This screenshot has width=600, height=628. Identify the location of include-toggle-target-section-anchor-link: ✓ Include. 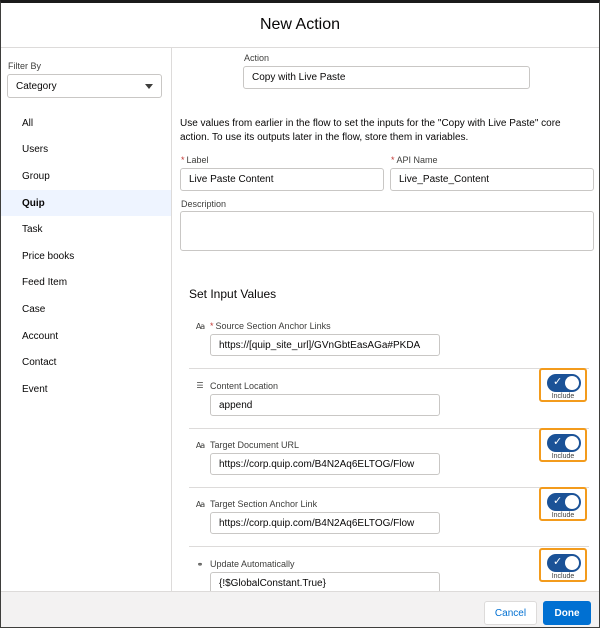
(563, 504).